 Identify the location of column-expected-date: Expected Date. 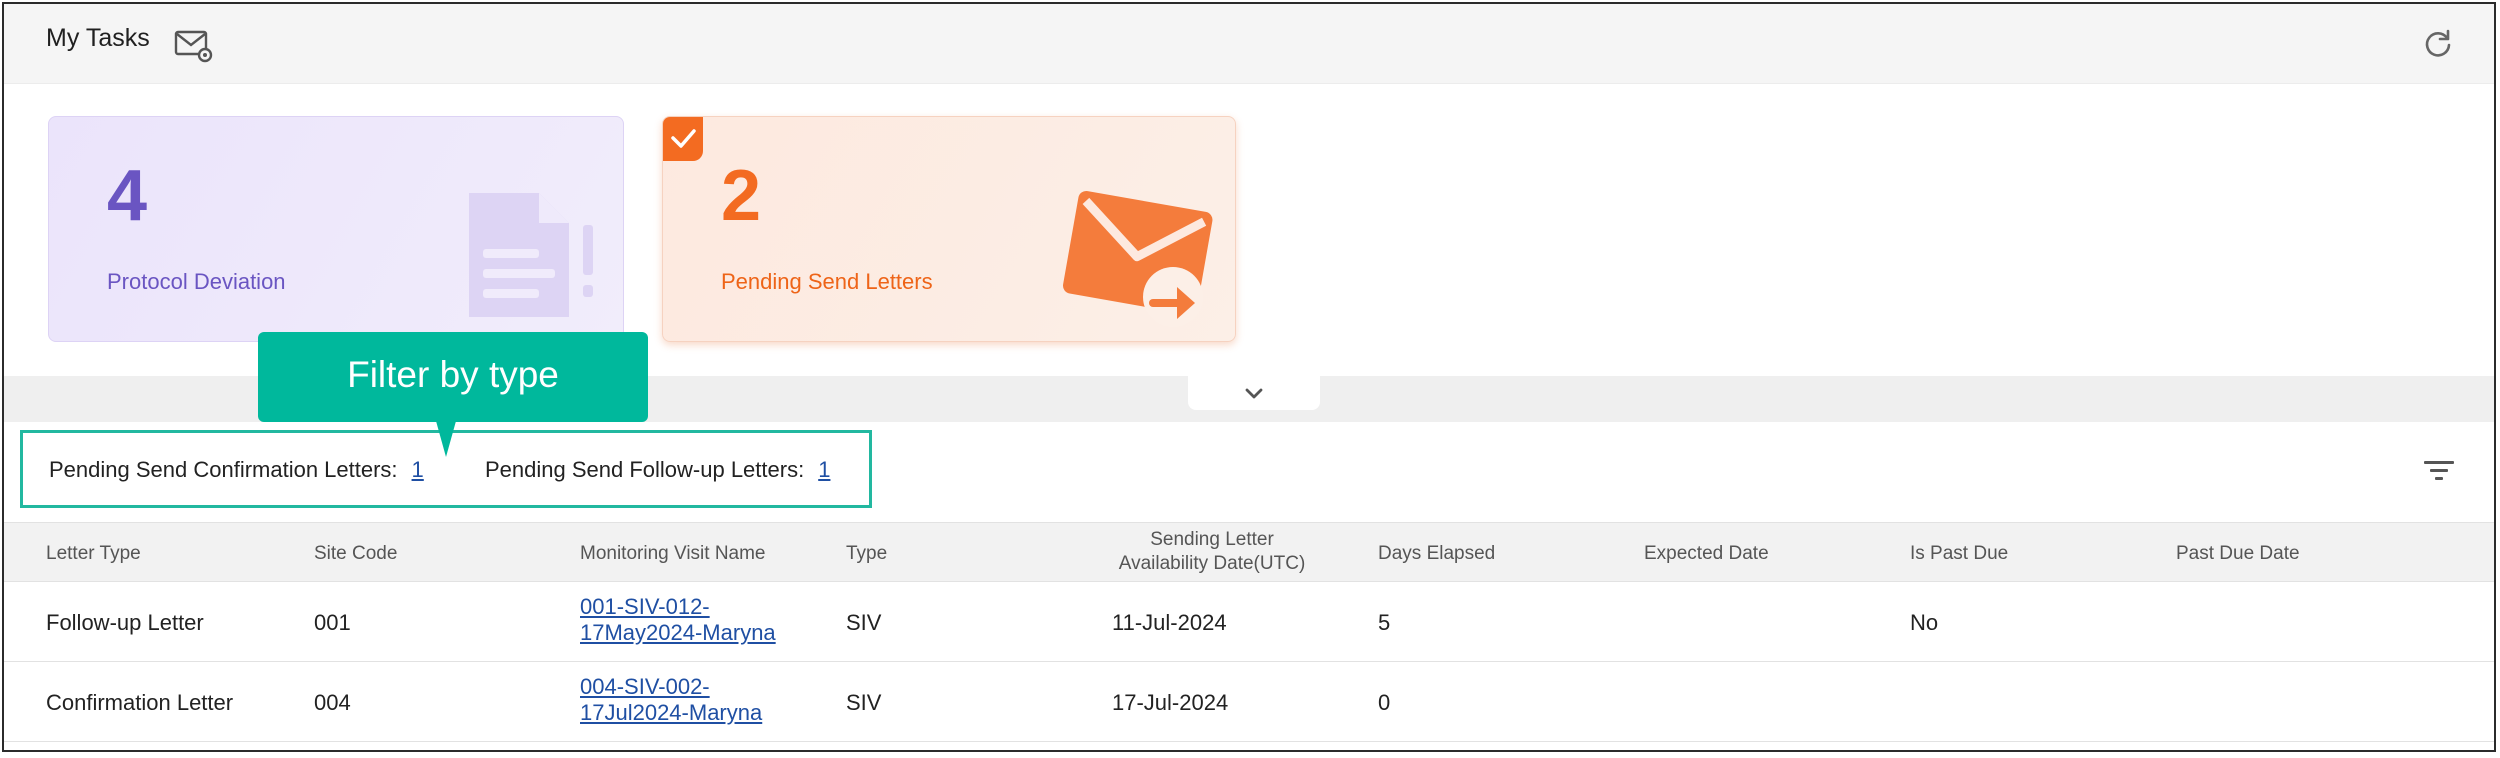
(1706, 554).